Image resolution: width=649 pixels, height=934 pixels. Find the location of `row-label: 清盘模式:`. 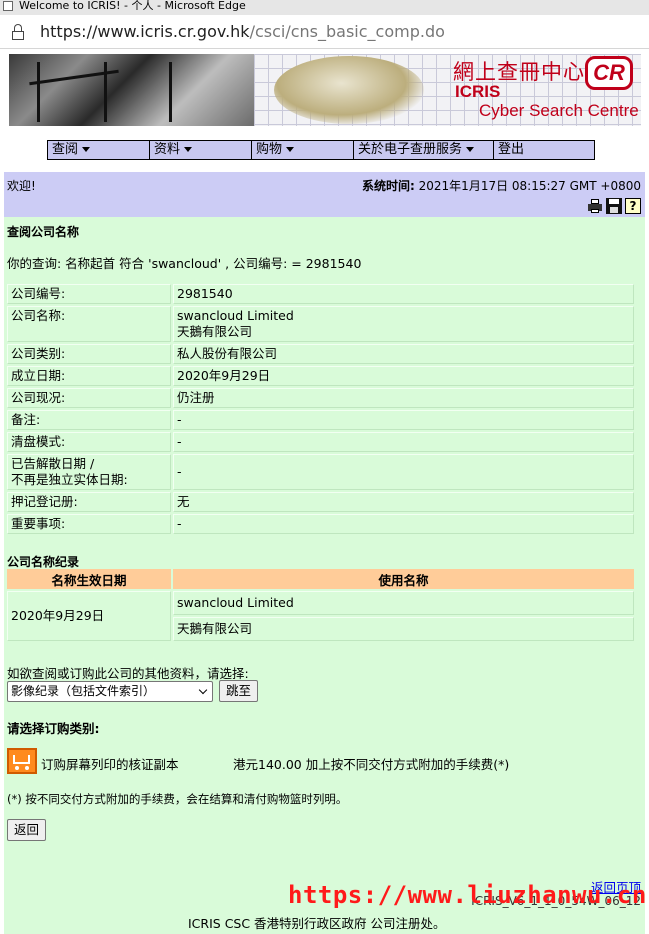

row-label: 清盘模式: is located at coordinates (89, 442).